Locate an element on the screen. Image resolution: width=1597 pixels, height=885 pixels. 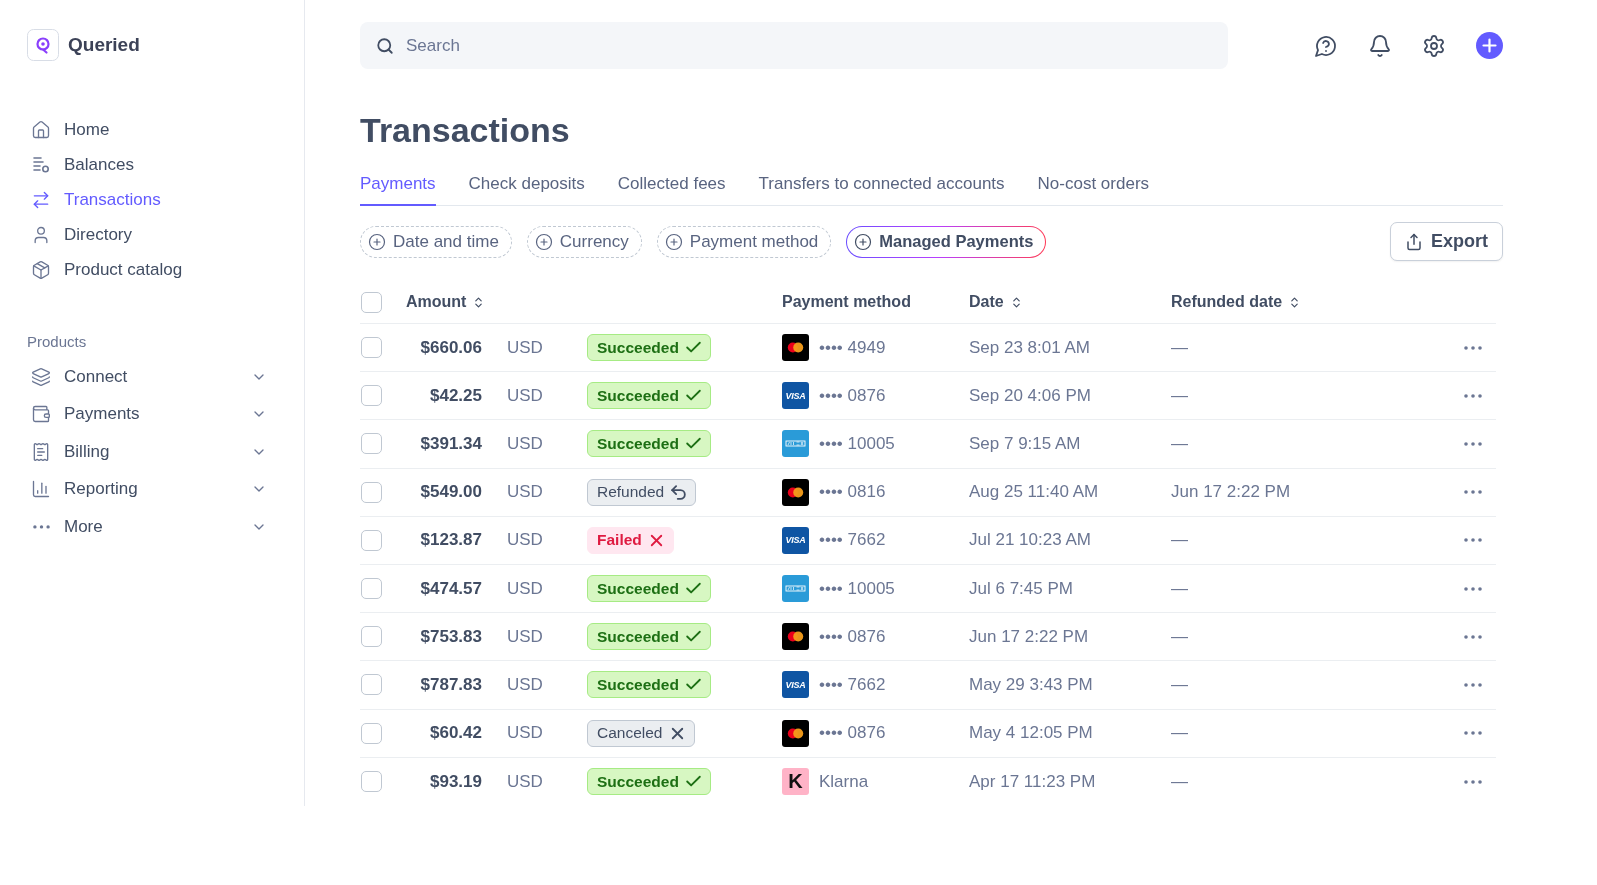
date-text: Apr 17 11:23 PM is located at coordinates (1033, 781).